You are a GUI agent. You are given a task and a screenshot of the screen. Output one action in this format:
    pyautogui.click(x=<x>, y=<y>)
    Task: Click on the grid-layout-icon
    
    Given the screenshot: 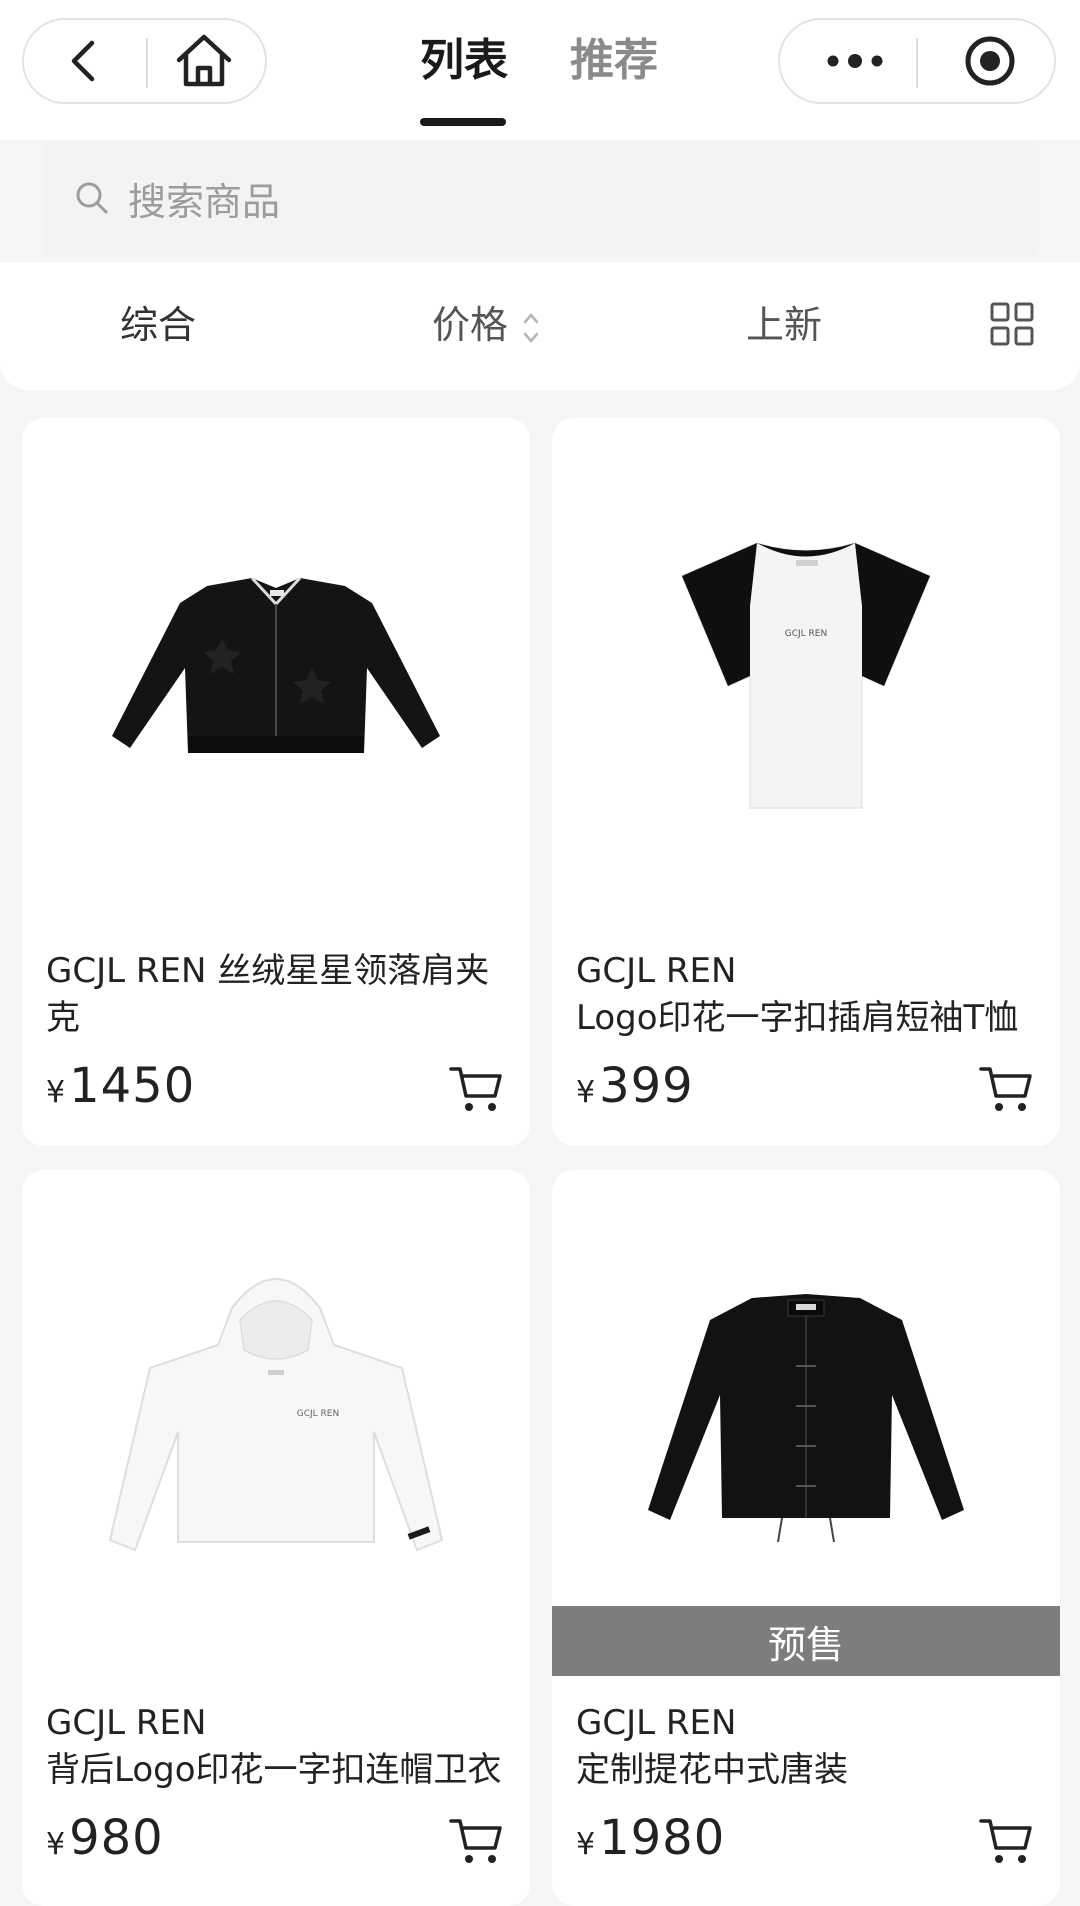 What is the action you would take?
    pyautogui.click(x=1012, y=324)
    